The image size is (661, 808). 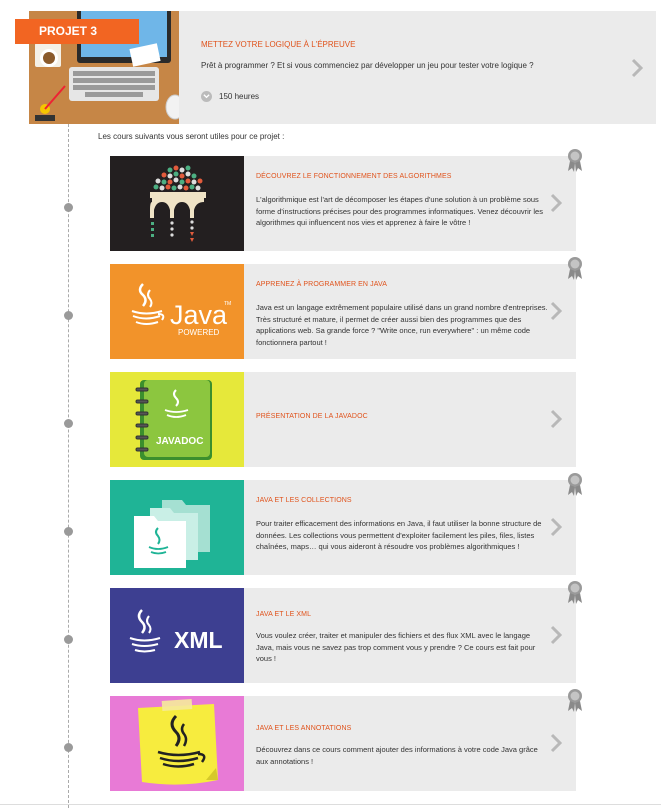 What do you see at coordinates (227, 304) in the screenshot?
I see `java-logo-tm: TM` at bounding box center [227, 304].